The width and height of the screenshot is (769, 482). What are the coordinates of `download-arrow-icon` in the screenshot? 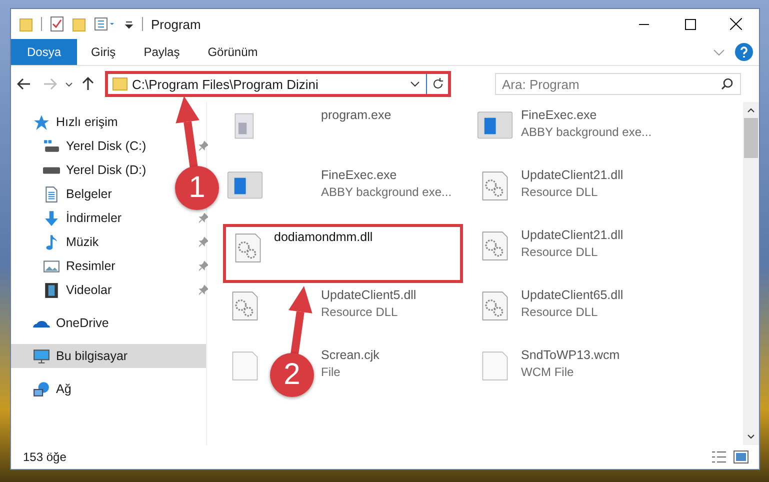 It's located at (51, 218).